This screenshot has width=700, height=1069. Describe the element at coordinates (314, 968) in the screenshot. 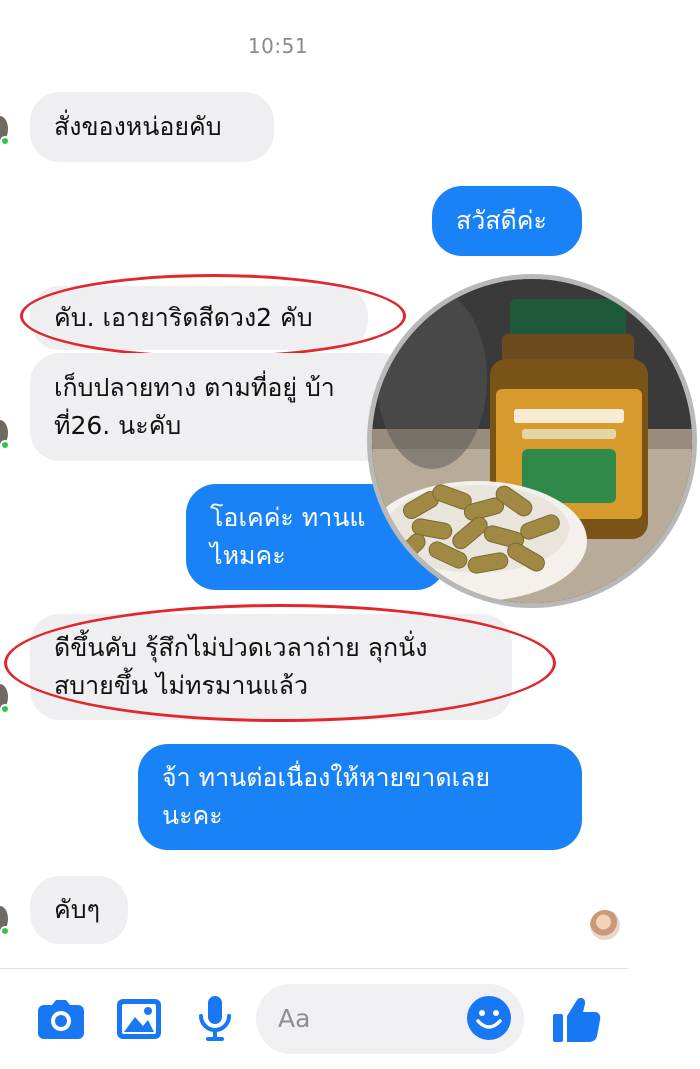

I see `divider` at that location.